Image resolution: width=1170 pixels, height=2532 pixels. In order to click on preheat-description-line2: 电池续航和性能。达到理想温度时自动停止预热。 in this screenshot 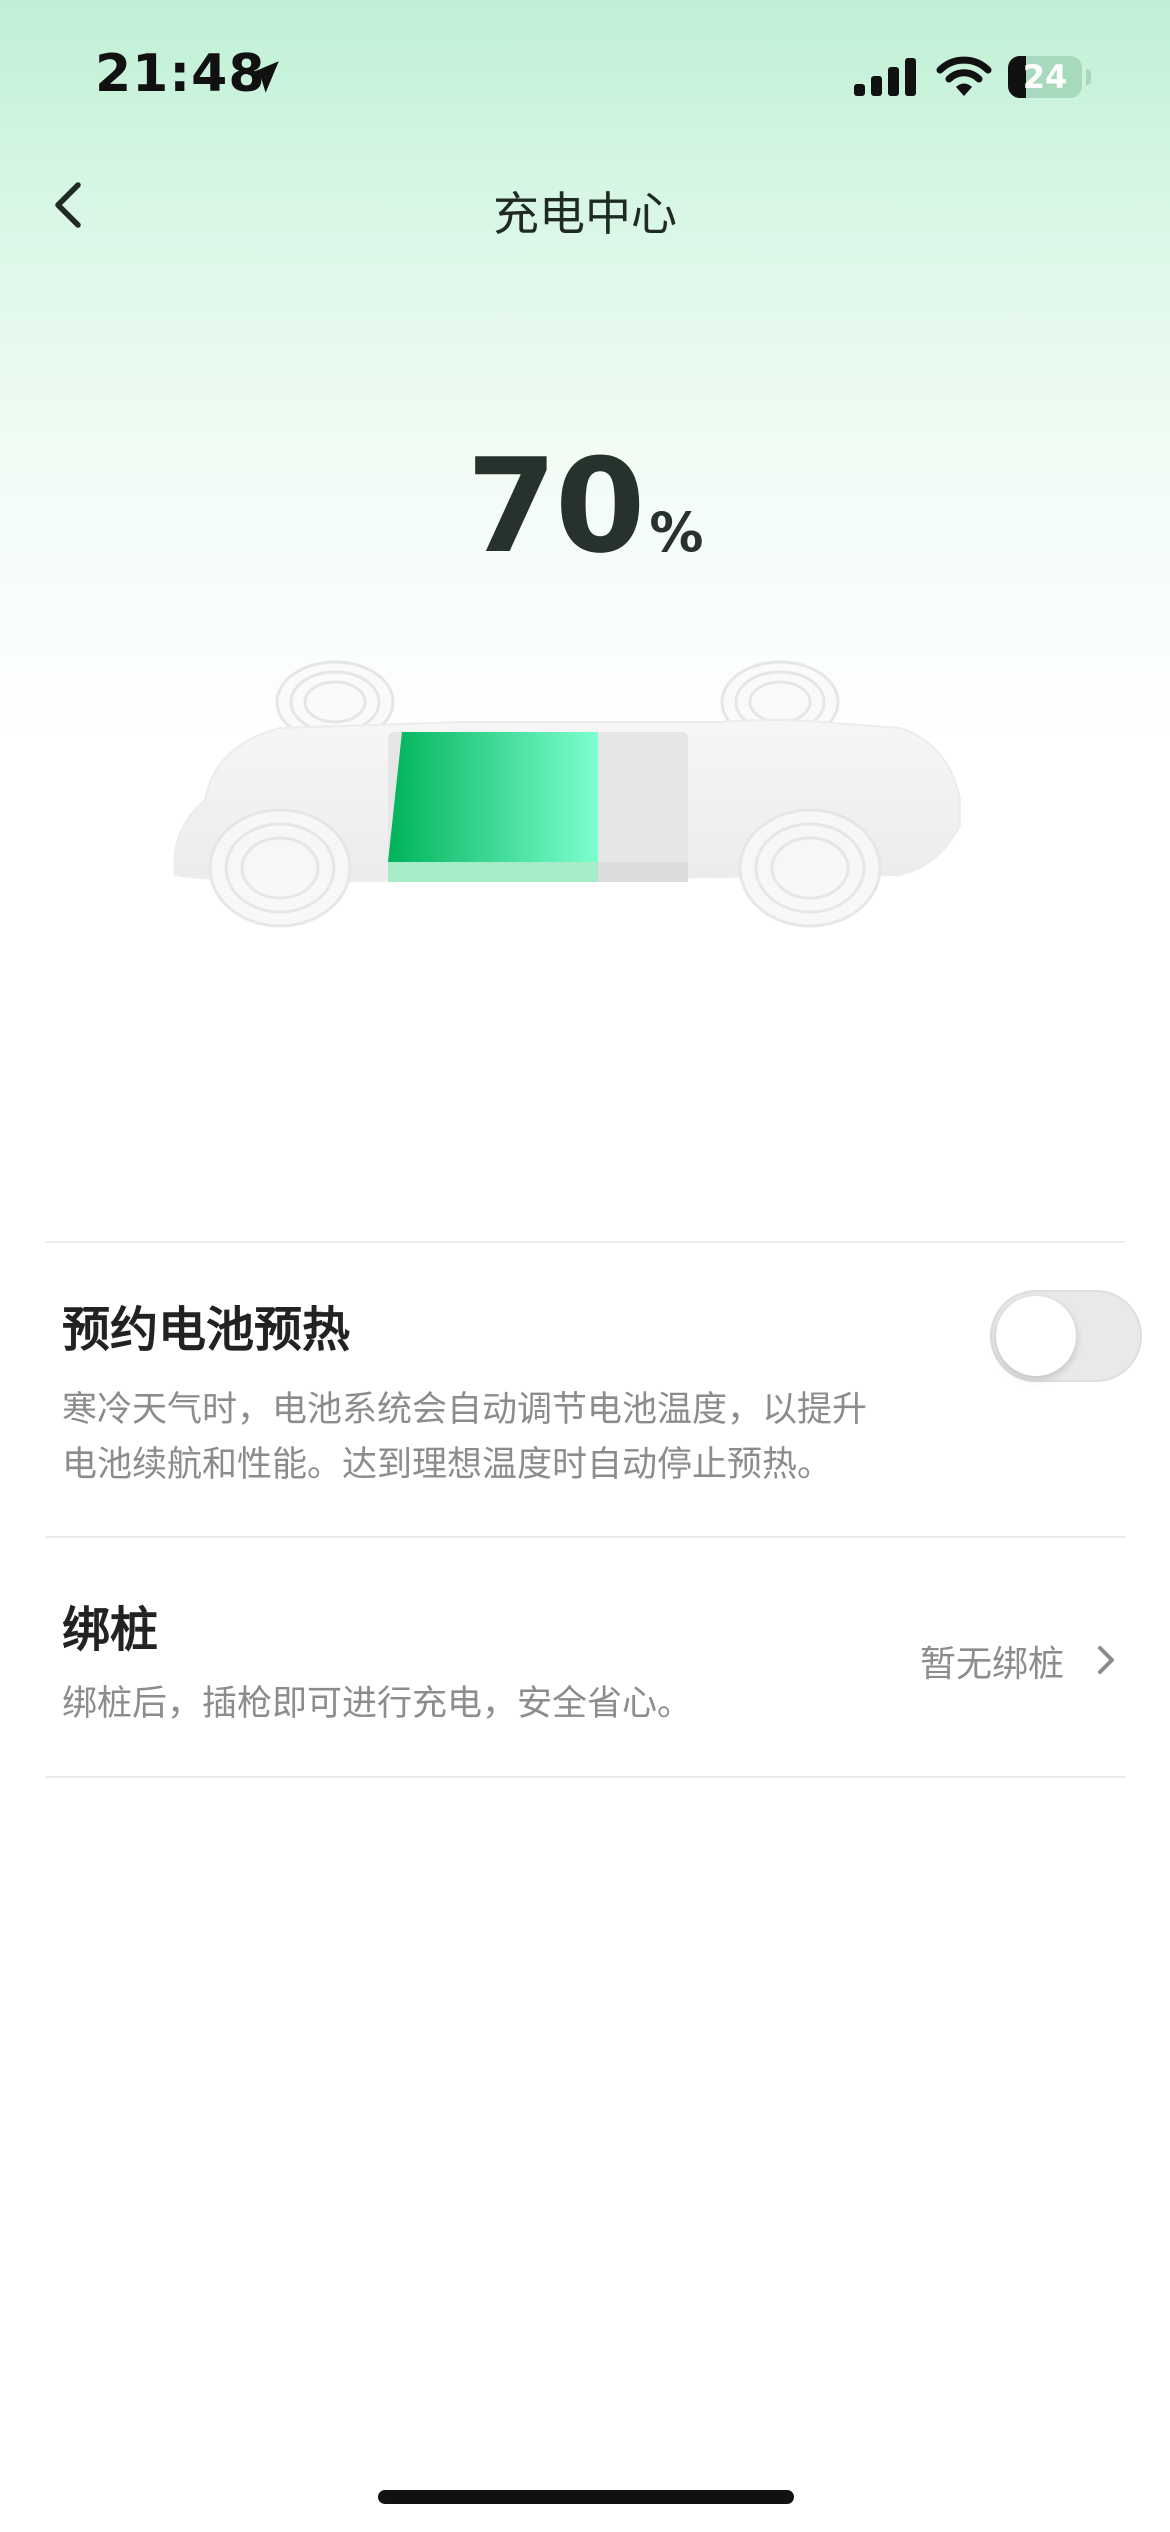, I will do `click(447, 1465)`.